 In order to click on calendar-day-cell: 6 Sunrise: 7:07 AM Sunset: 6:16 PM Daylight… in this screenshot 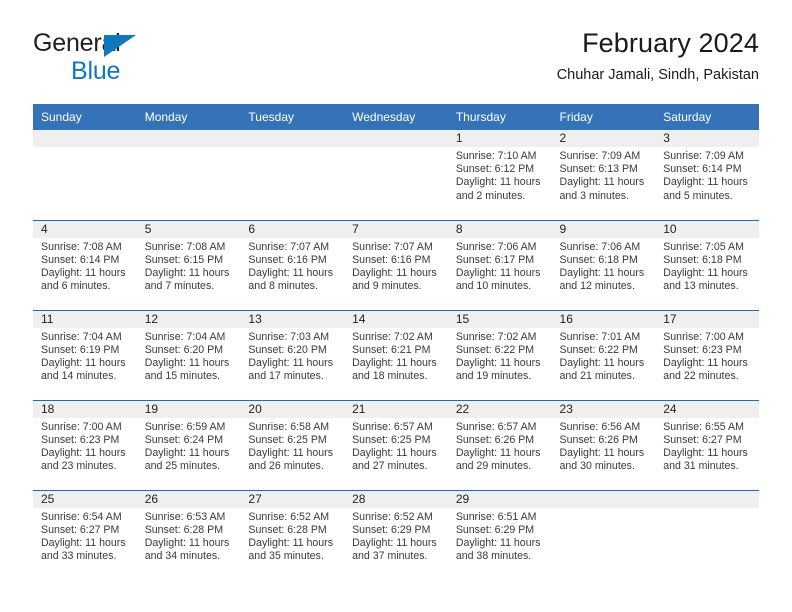, I will do `click(292, 264)`.